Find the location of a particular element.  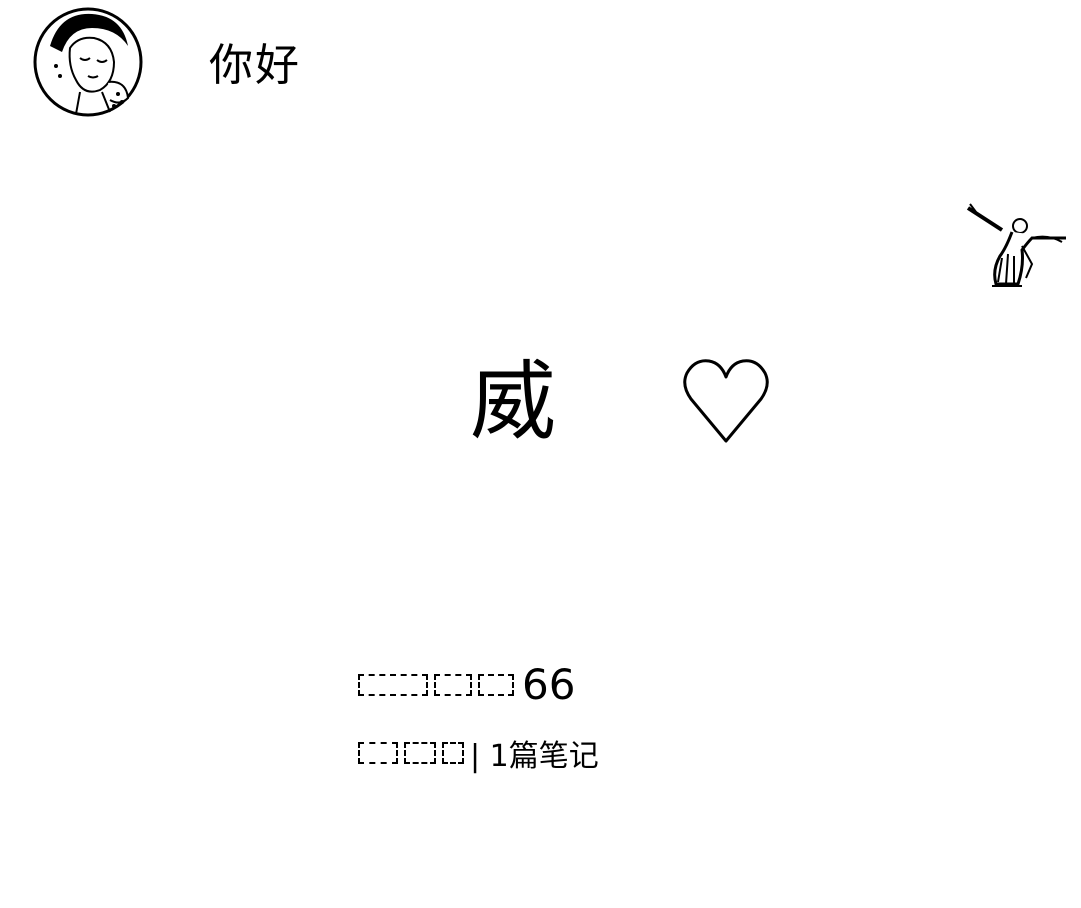

illustrated-woman-avatar-icon is located at coordinates (88, 62).